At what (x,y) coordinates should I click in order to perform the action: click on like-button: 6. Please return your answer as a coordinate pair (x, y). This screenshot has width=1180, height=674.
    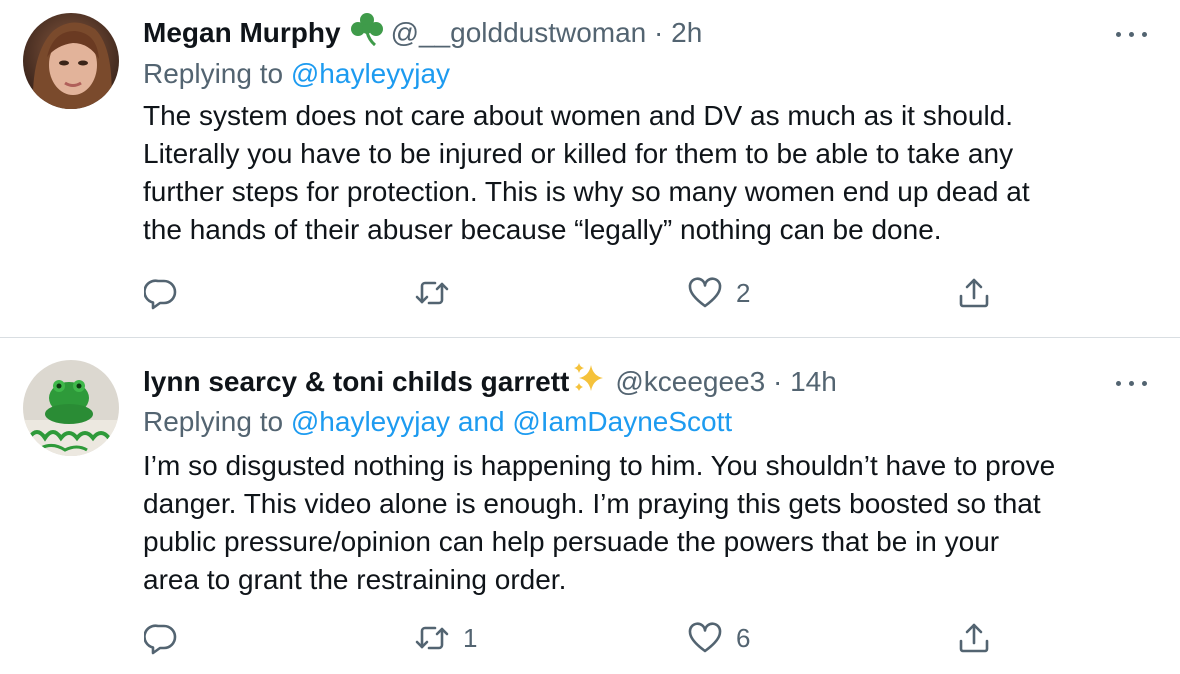
    Looking at the image, I should click on (719, 638).